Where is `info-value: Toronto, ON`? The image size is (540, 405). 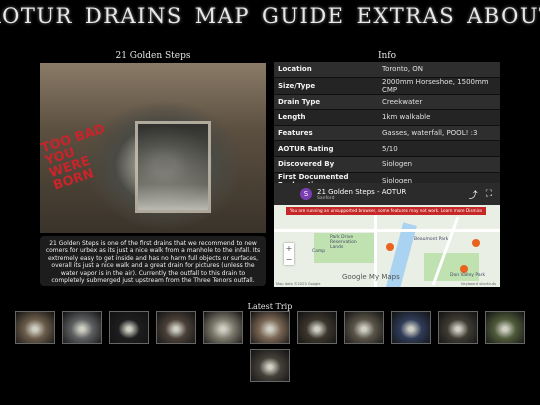
info-value: Toronto, ON is located at coordinates (439, 70).